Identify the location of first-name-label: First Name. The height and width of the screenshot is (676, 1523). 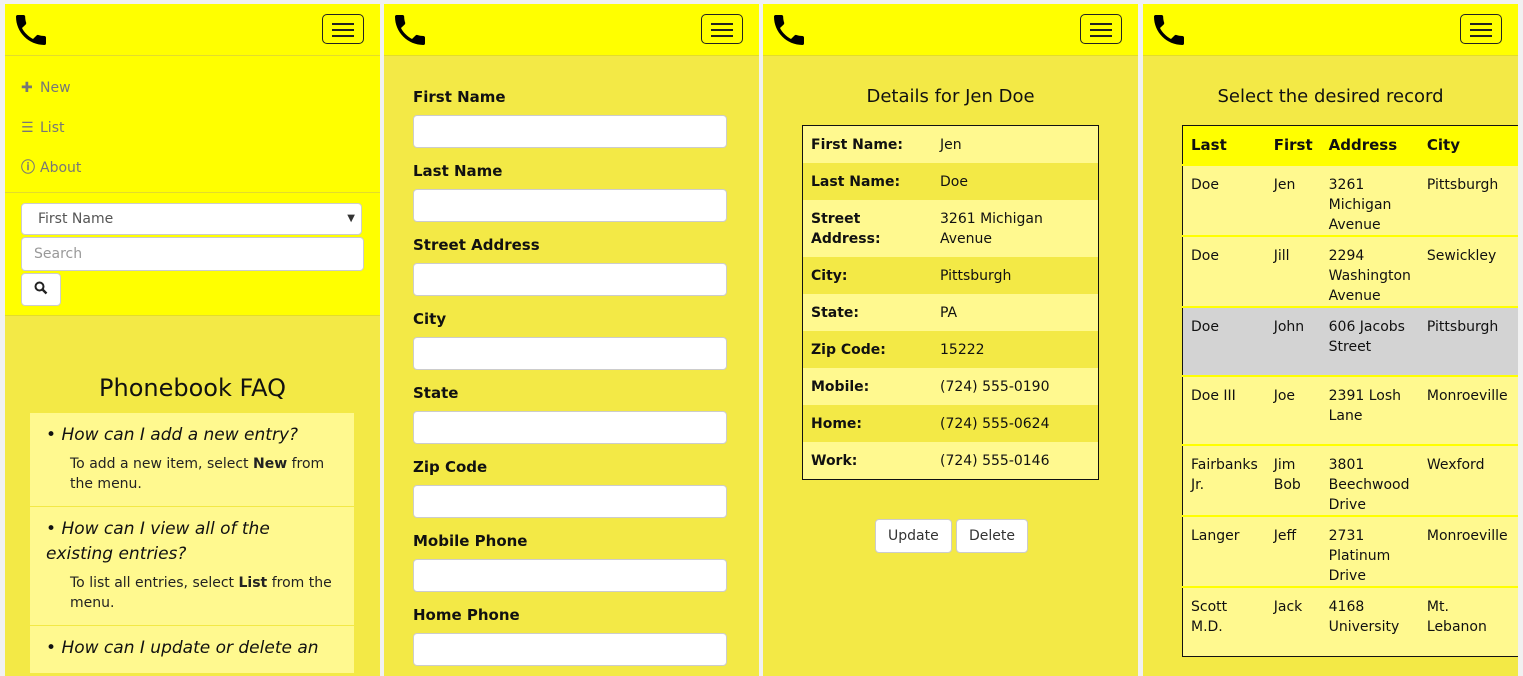
(459, 97).